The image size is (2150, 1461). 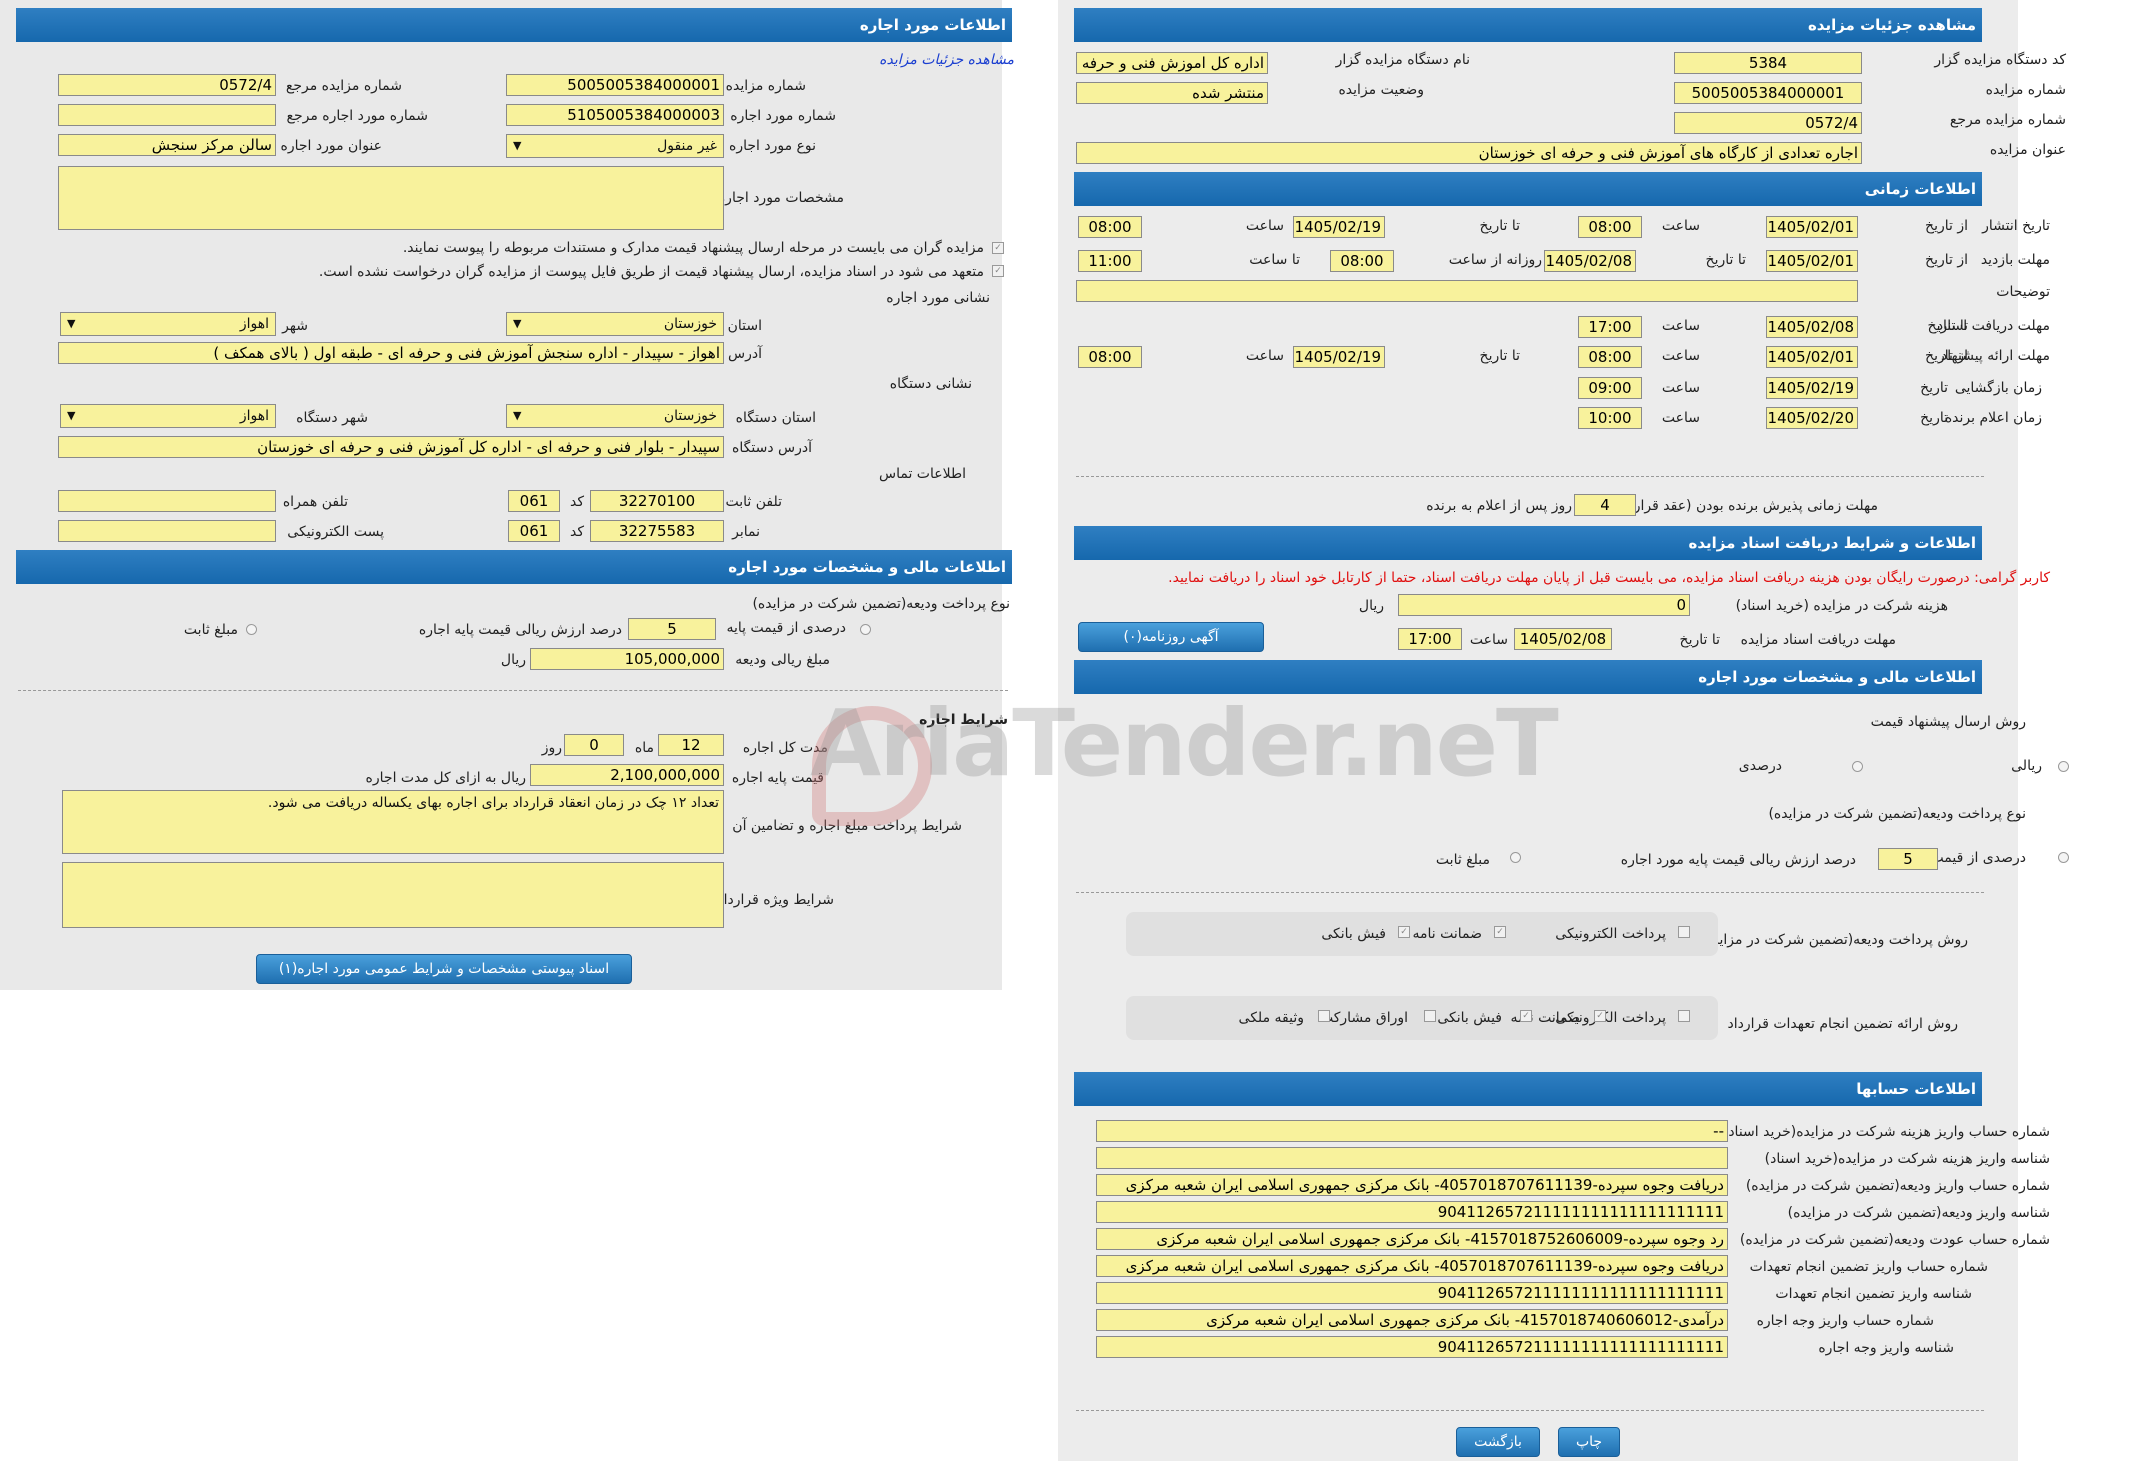 I want to click on rial-option-label: ریالی, so click(x=2026, y=766).